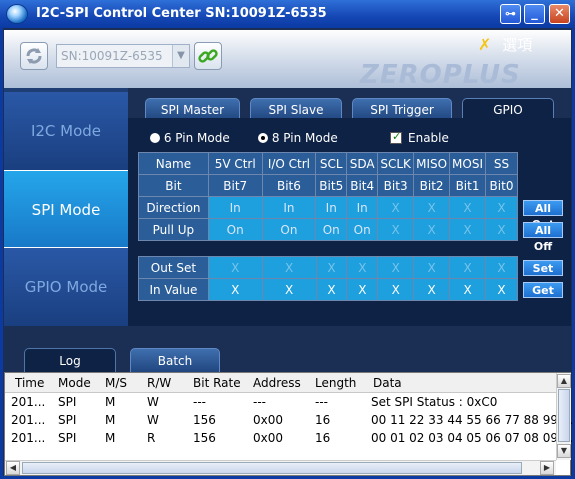 The image size is (575, 479). What do you see at coordinates (192, 109) in the screenshot?
I see `tab-spi-master: SPI Master` at bounding box center [192, 109].